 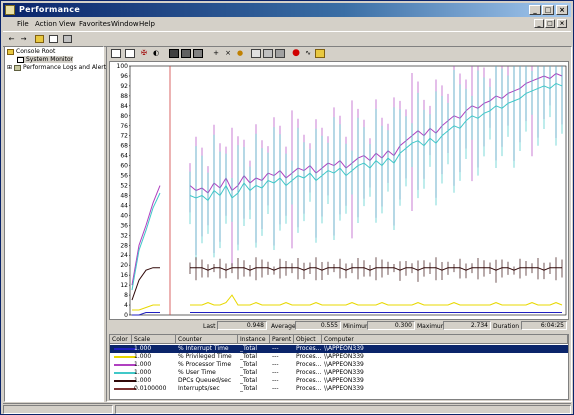 I want to click on view-log-data-icon: ◐, so click(x=156, y=53).